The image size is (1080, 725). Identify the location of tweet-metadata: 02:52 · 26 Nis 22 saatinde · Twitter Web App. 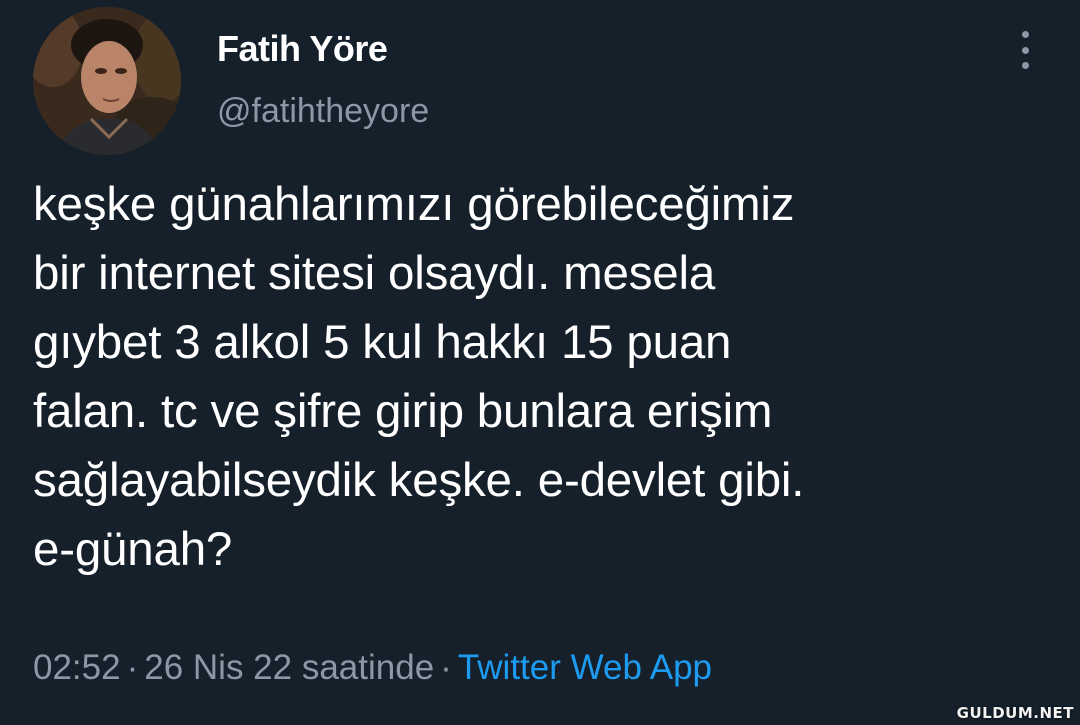
(372, 668).